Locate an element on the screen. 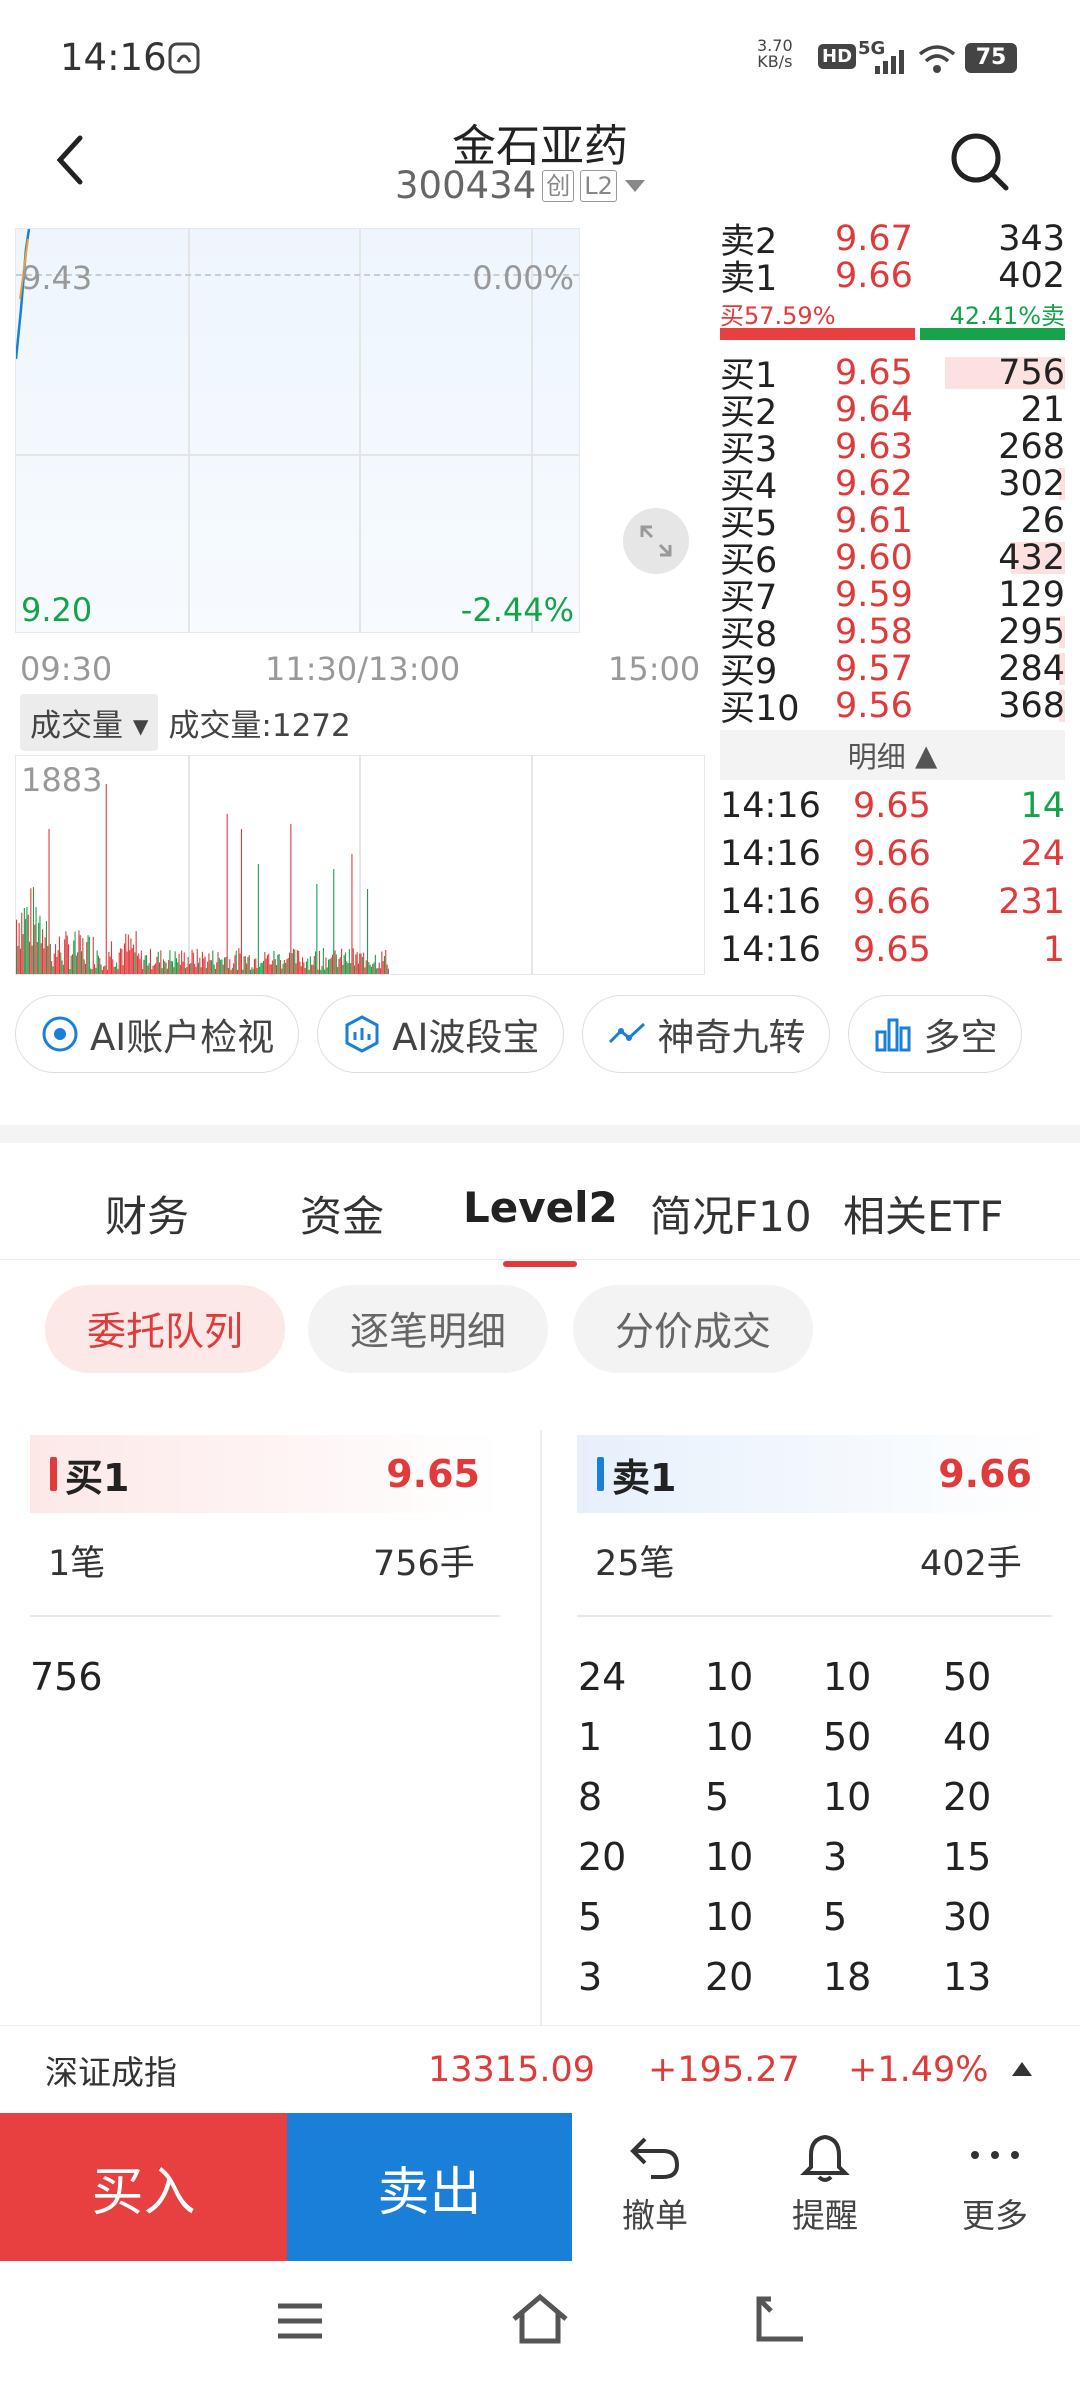  sell-ratio-label: 42.41%卖 is located at coordinates (1007, 316).